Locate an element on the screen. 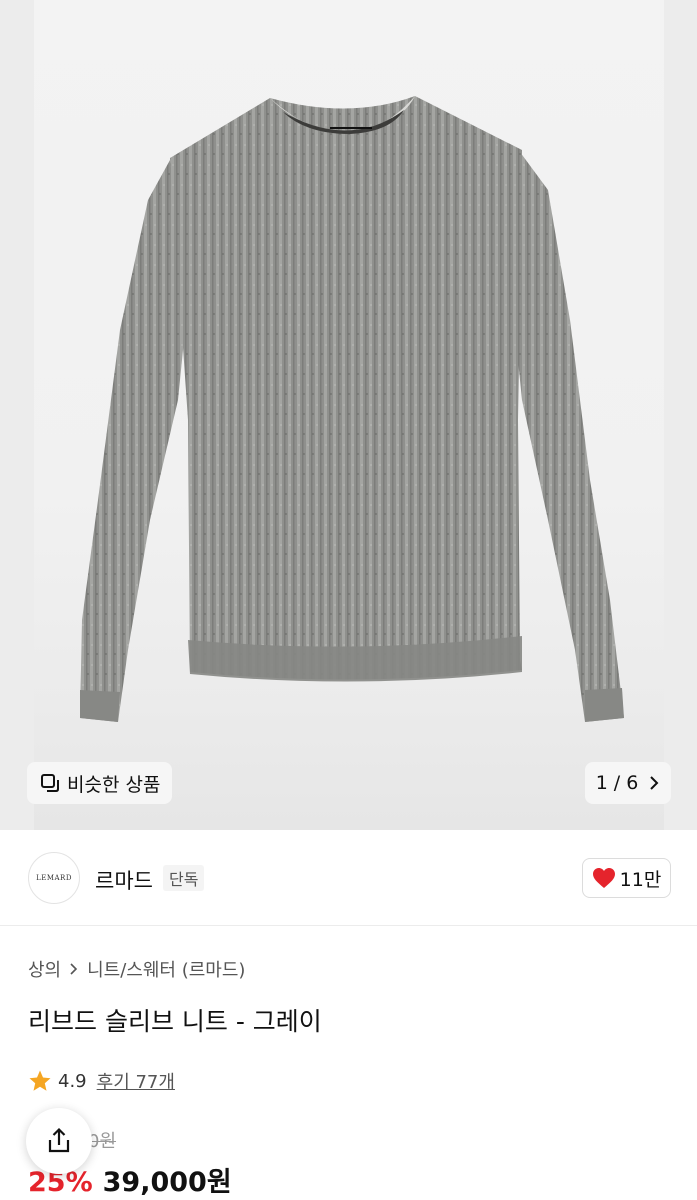  original-price: 0원 is located at coordinates (102, 1141).